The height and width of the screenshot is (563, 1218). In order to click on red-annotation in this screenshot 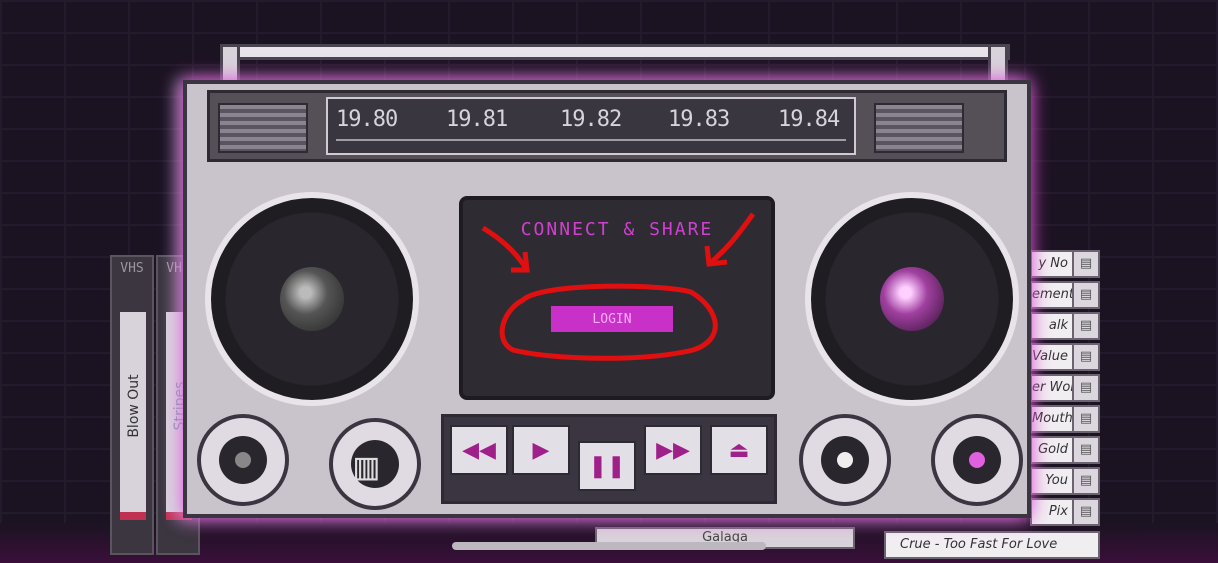, I will do `click(618, 286)`.